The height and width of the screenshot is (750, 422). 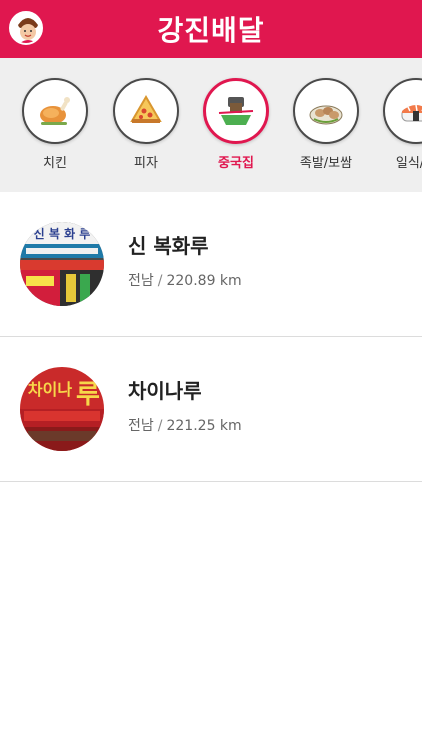 I want to click on svg-text: 신 복 화 루, so click(x=62, y=233).